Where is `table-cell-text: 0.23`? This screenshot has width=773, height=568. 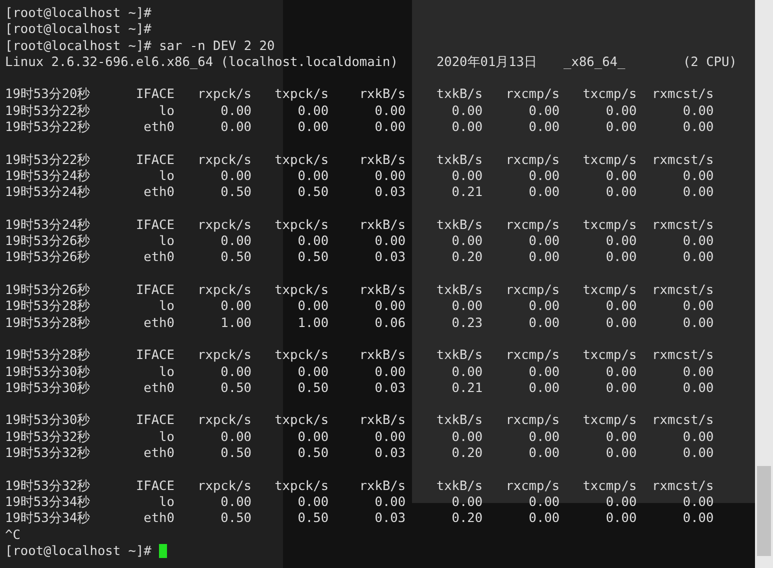 table-cell-text: 0.23 is located at coordinates (466, 324).